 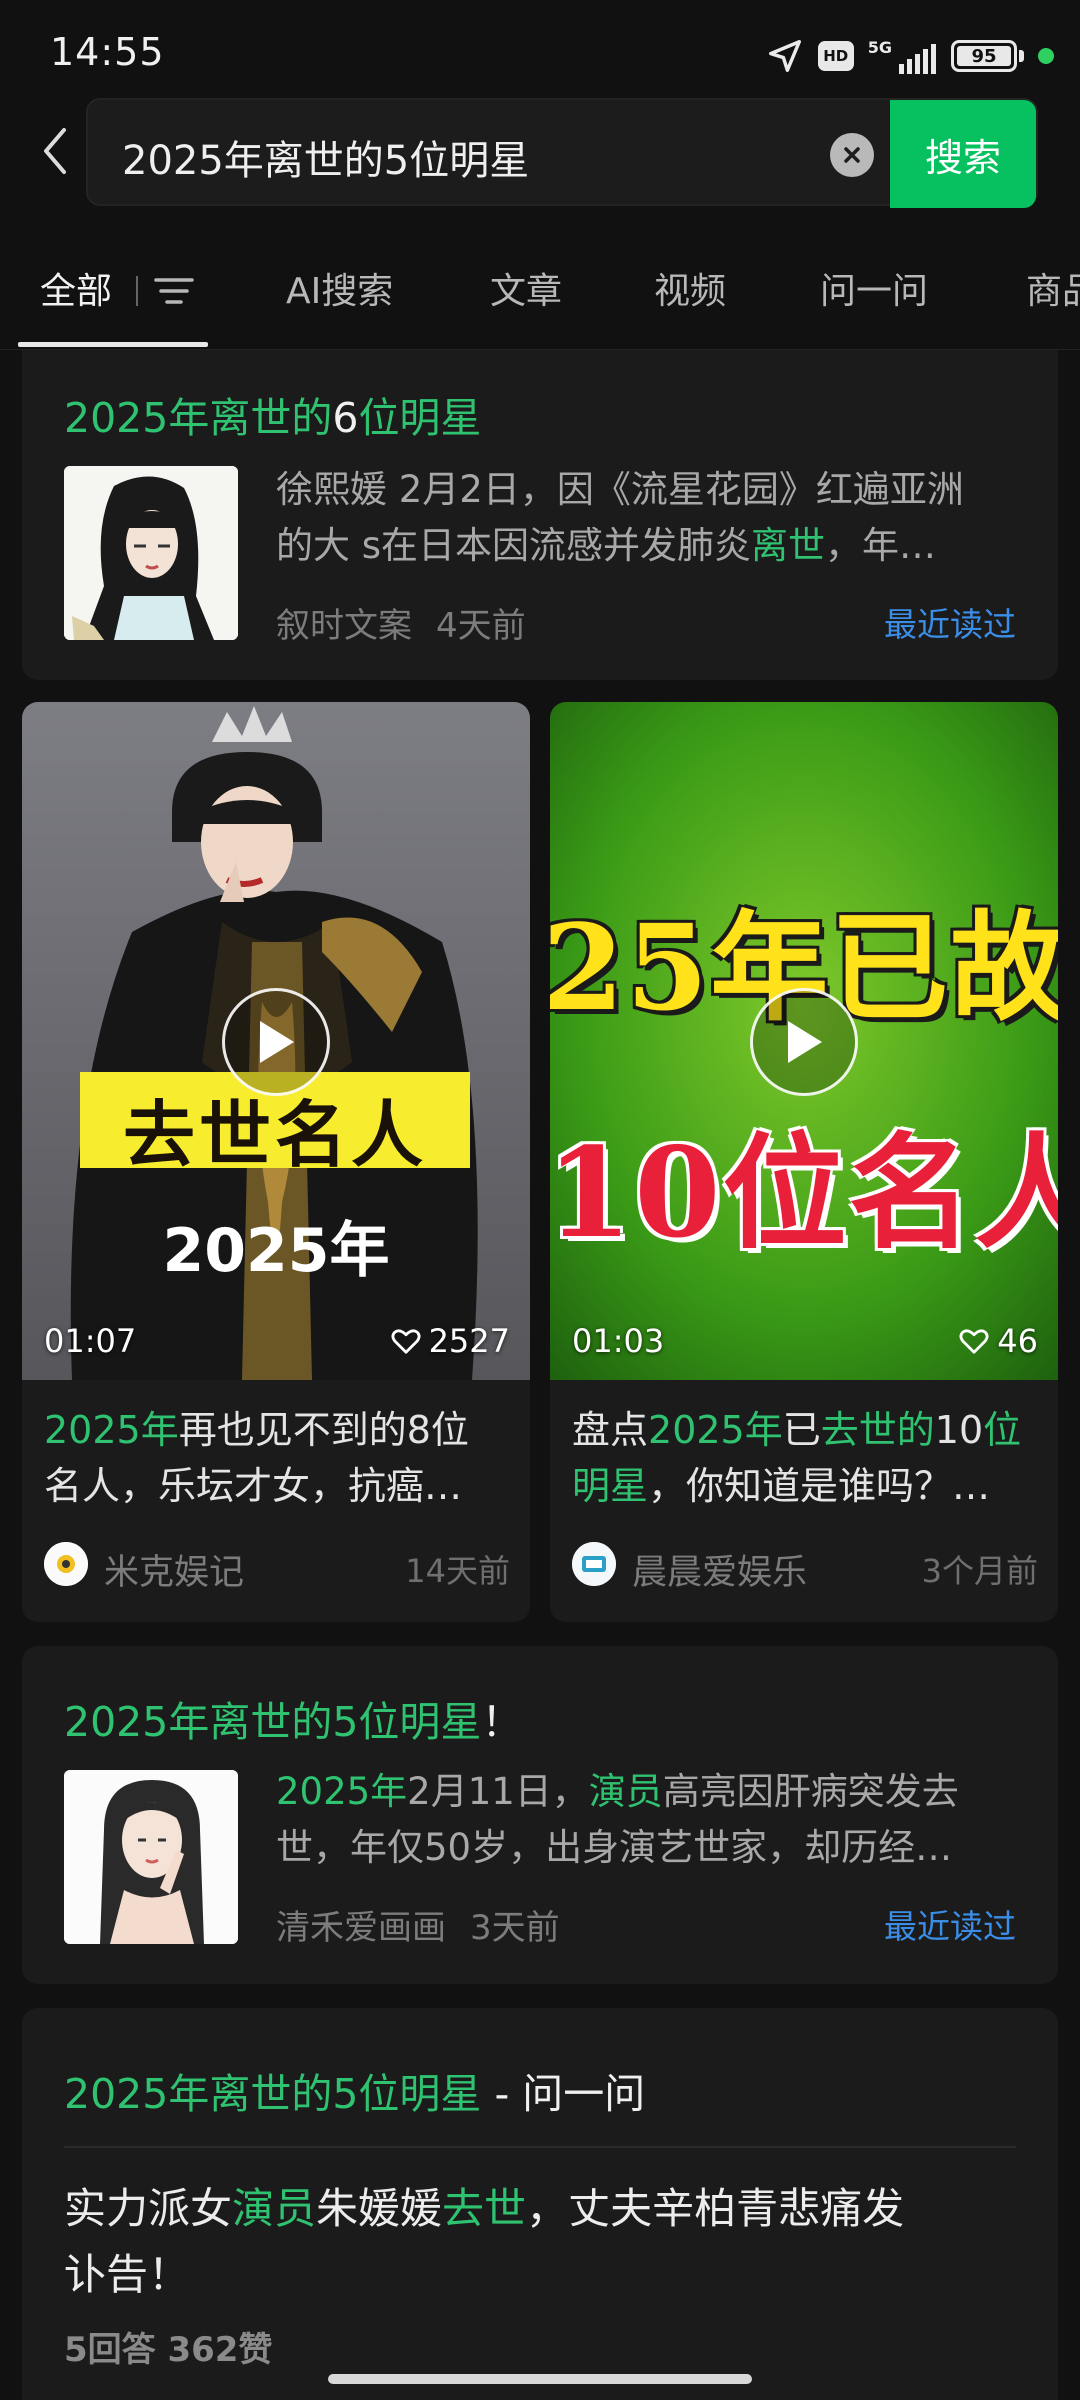 What do you see at coordinates (874, 288) in the screenshot?
I see `tab-ask: 问一问` at bounding box center [874, 288].